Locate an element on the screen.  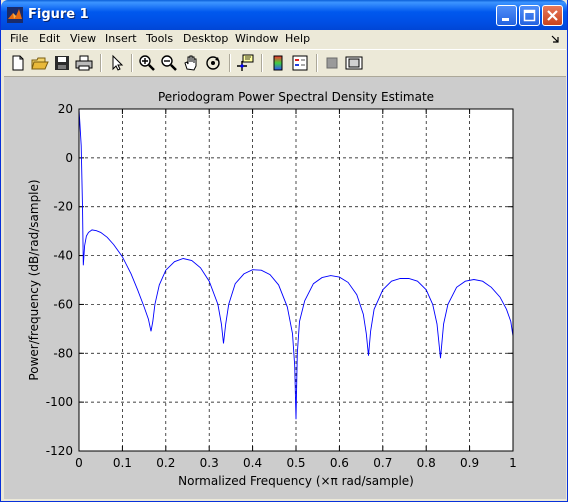
figure-toolbar is located at coordinates (285, 63).